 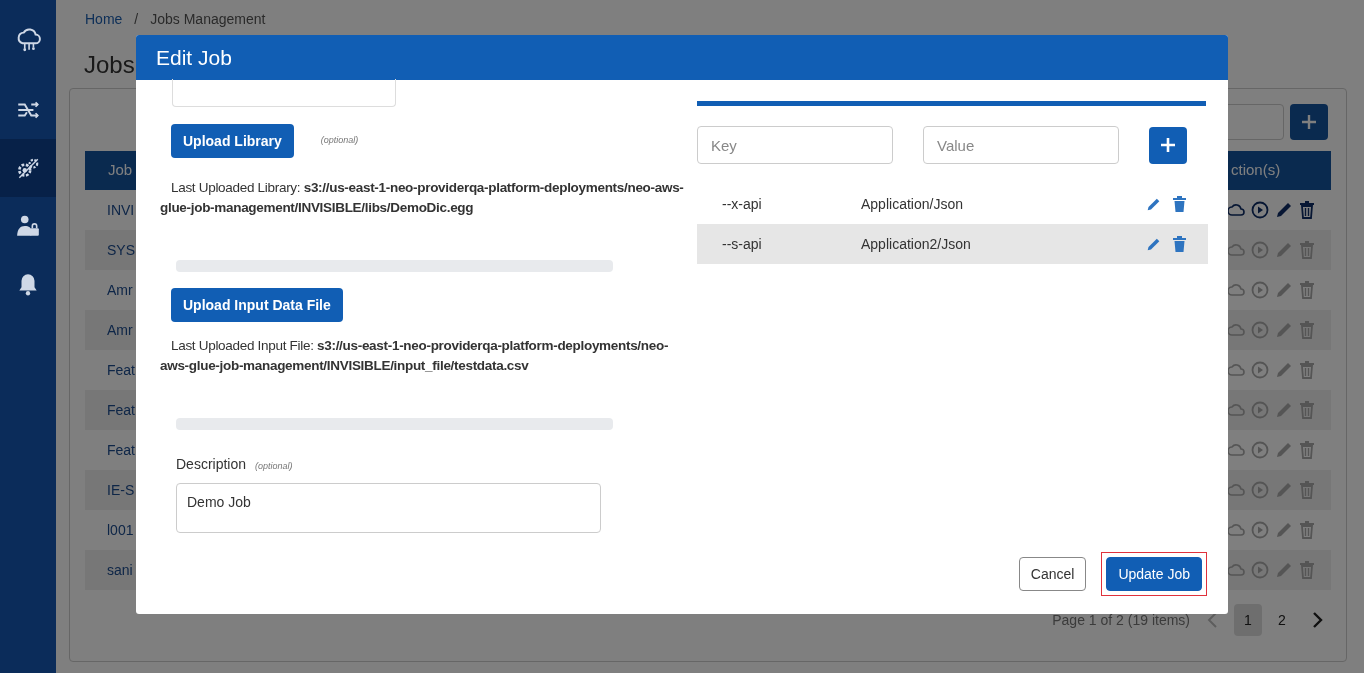 I want to click on param-value: Application2/Json, so click(x=916, y=244).